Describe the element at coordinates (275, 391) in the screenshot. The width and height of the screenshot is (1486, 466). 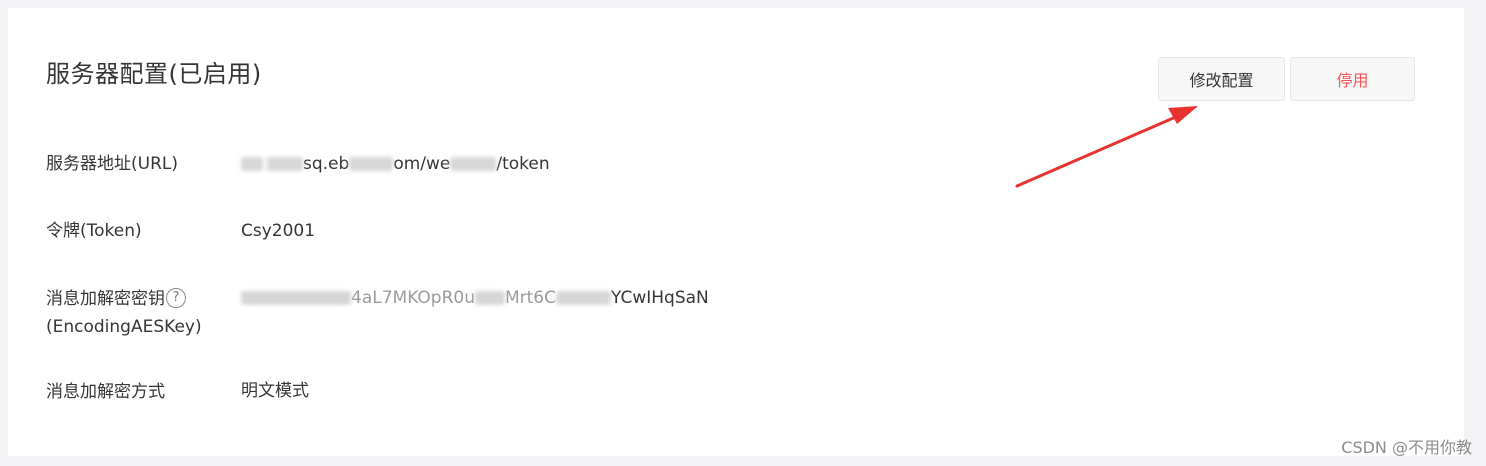
I see `encryption-mode-value: 明文模式` at that location.